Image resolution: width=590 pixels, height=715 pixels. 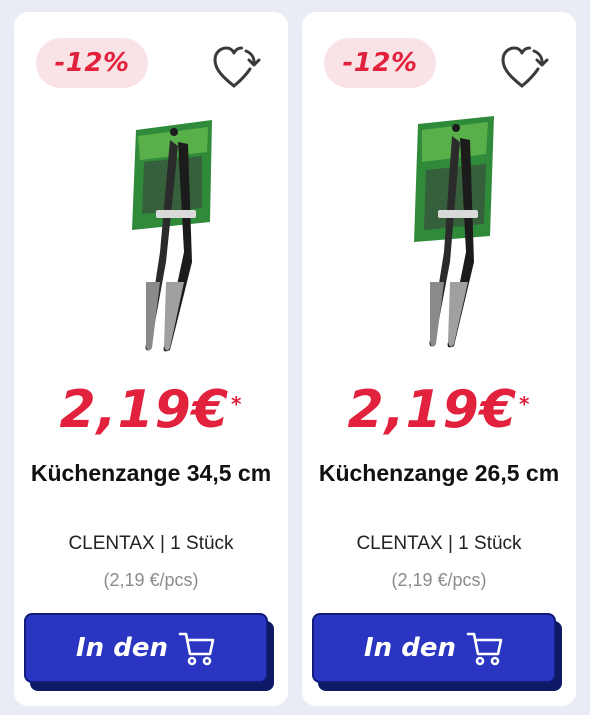 What do you see at coordinates (151, 473) in the screenshot?
I see `product-name: Küchenzange 34,5 cm` at bounding box center [151, 473].